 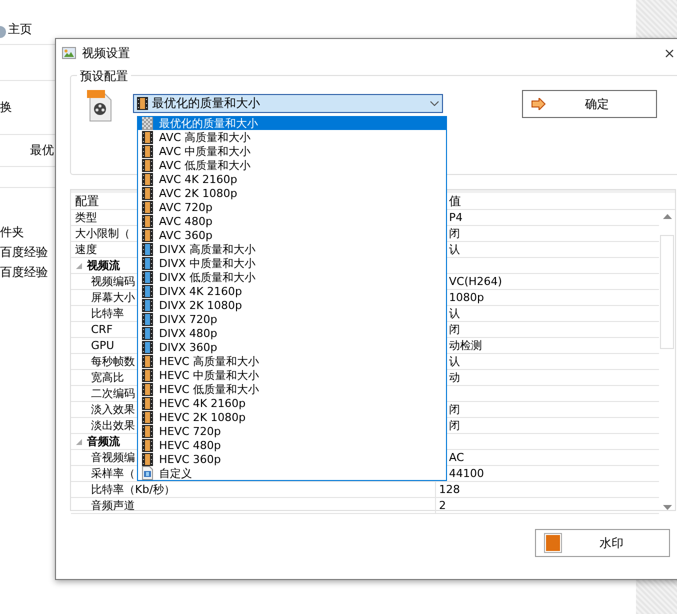 I want to click on property-value: 动检测, so click(x=465, y=345).